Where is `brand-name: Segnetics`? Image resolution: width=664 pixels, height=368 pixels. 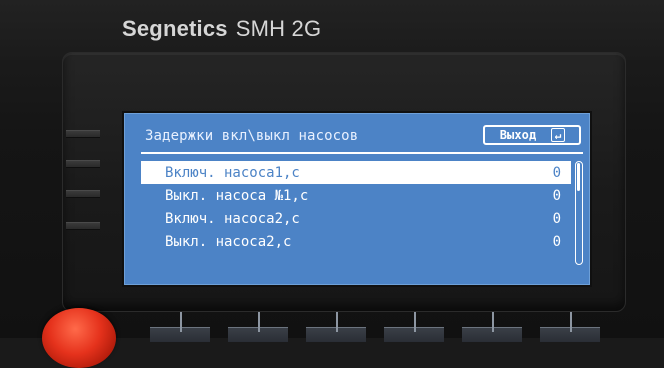 brand-name: Segnetics is located at coordinates (175, 28).